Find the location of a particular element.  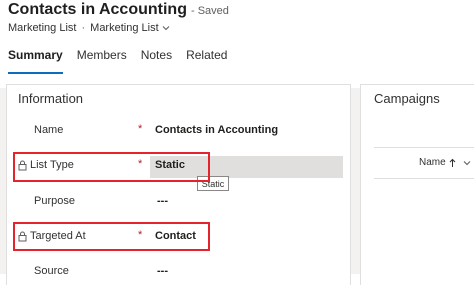

field-label-source: Source is located at coordinates (51, 271).